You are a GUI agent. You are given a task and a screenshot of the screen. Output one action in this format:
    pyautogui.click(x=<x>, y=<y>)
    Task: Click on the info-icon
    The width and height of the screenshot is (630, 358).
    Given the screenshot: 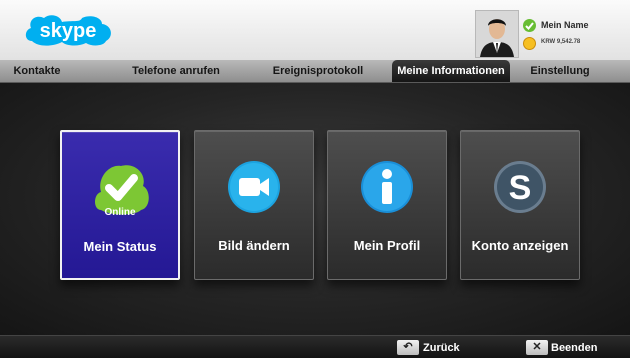 What is the action you would take?
    pyautogui.click(x=387, y=187)
    